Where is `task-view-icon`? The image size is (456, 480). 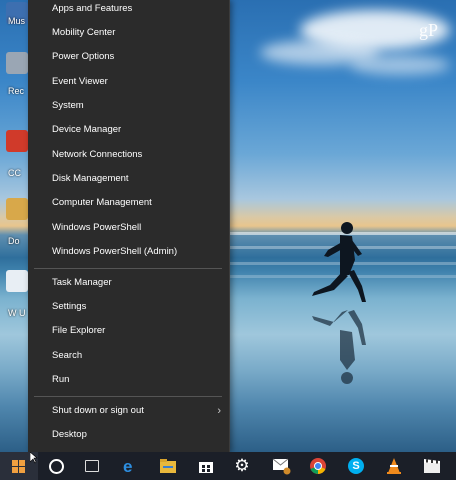 task-view-icon is located at coordinates (92, 466).